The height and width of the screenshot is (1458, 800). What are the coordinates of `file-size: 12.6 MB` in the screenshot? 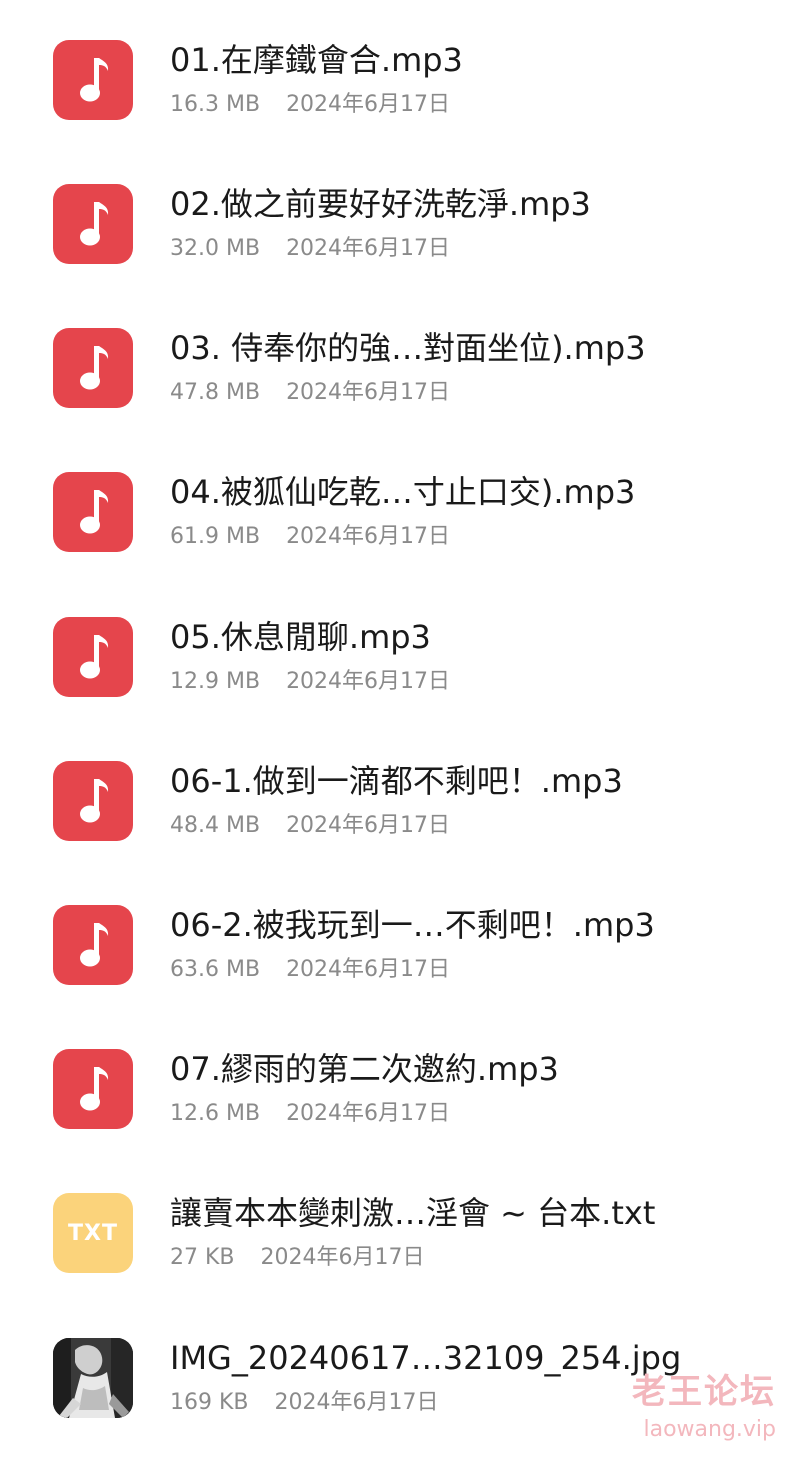 It's located at (215, 1113).